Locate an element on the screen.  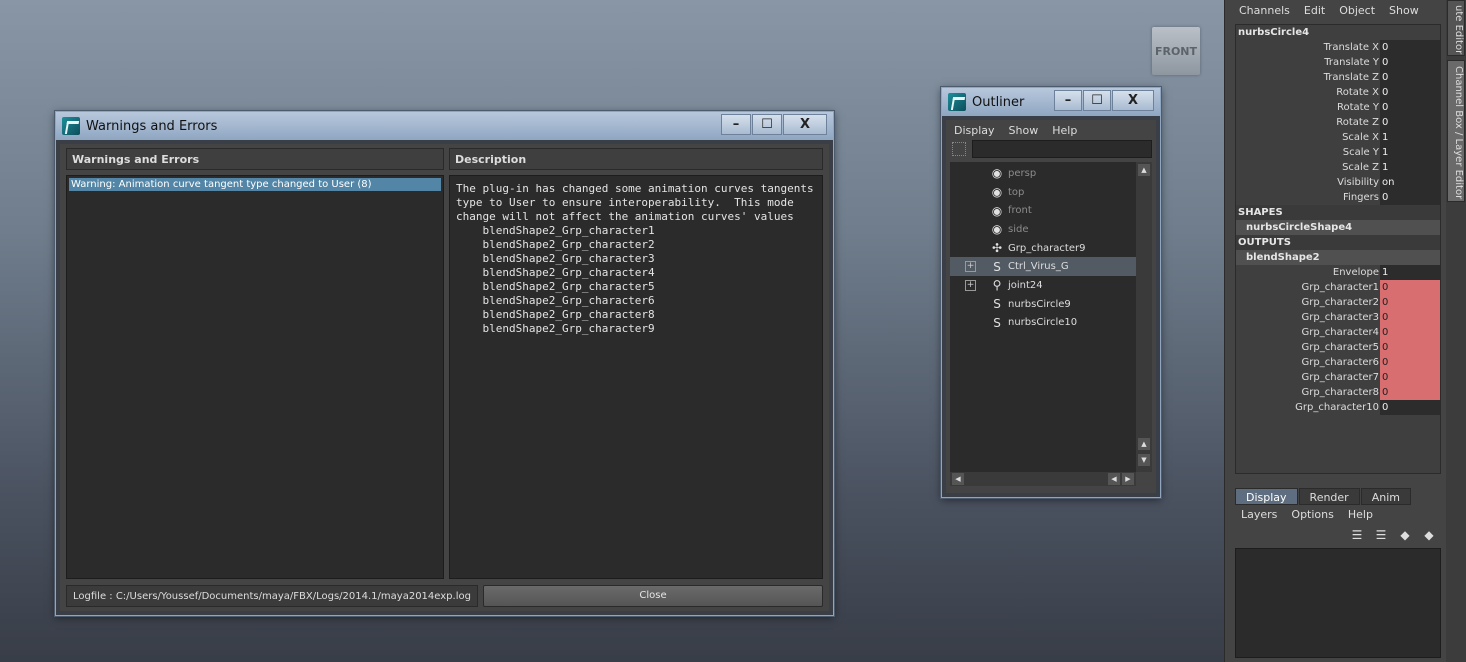
outliner-item: ◉ persp is located at coordinates (1043, 173).